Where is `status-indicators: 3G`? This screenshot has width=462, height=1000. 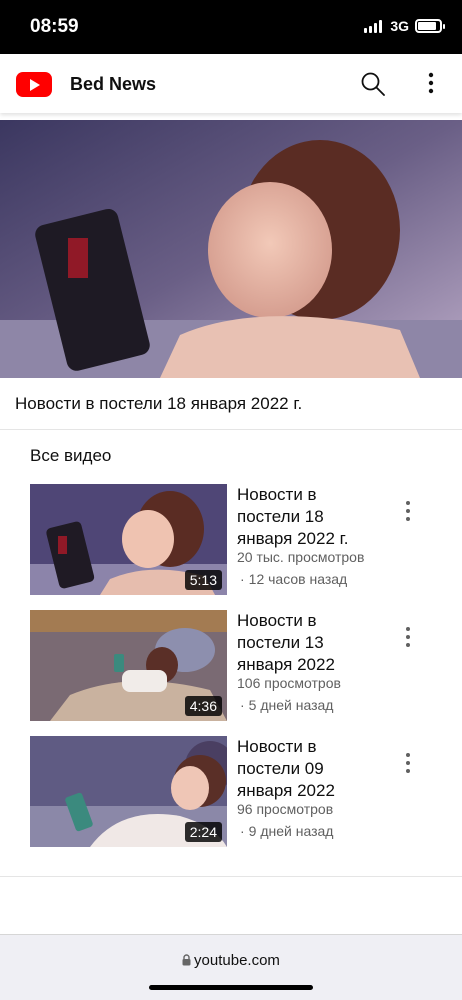 status-indicators: 3G is located at coordinates (404, 26).